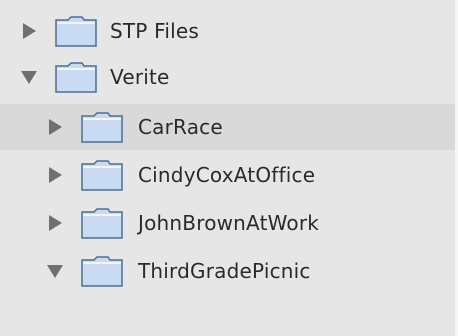  Describe the element at coordinates (155, 31) in the screenshot. I see `tree-item-label: STP Files` at that location.